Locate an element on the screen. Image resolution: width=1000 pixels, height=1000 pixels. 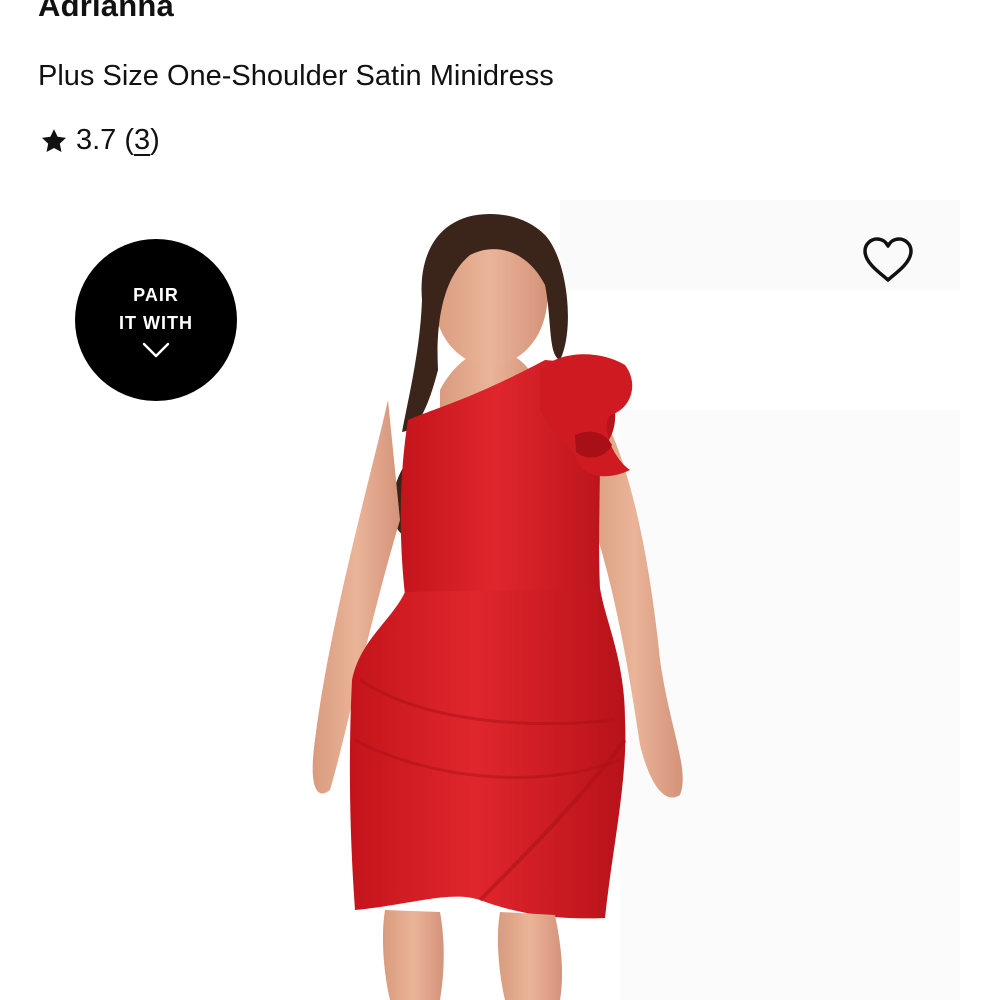
pair-badge-line2: IT WITH is located at coordinates (156, 323).